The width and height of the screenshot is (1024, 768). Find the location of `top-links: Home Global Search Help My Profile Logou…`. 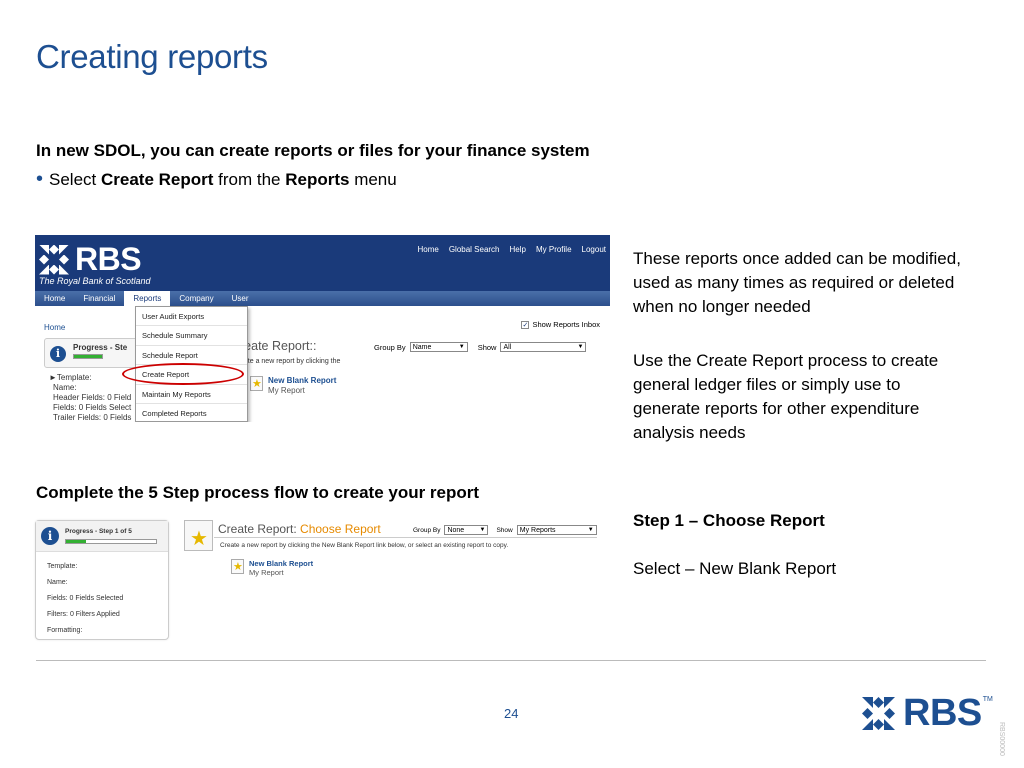

top-links: Home Global Search Help My Profile Logou… is located at coordinates (511, 249).